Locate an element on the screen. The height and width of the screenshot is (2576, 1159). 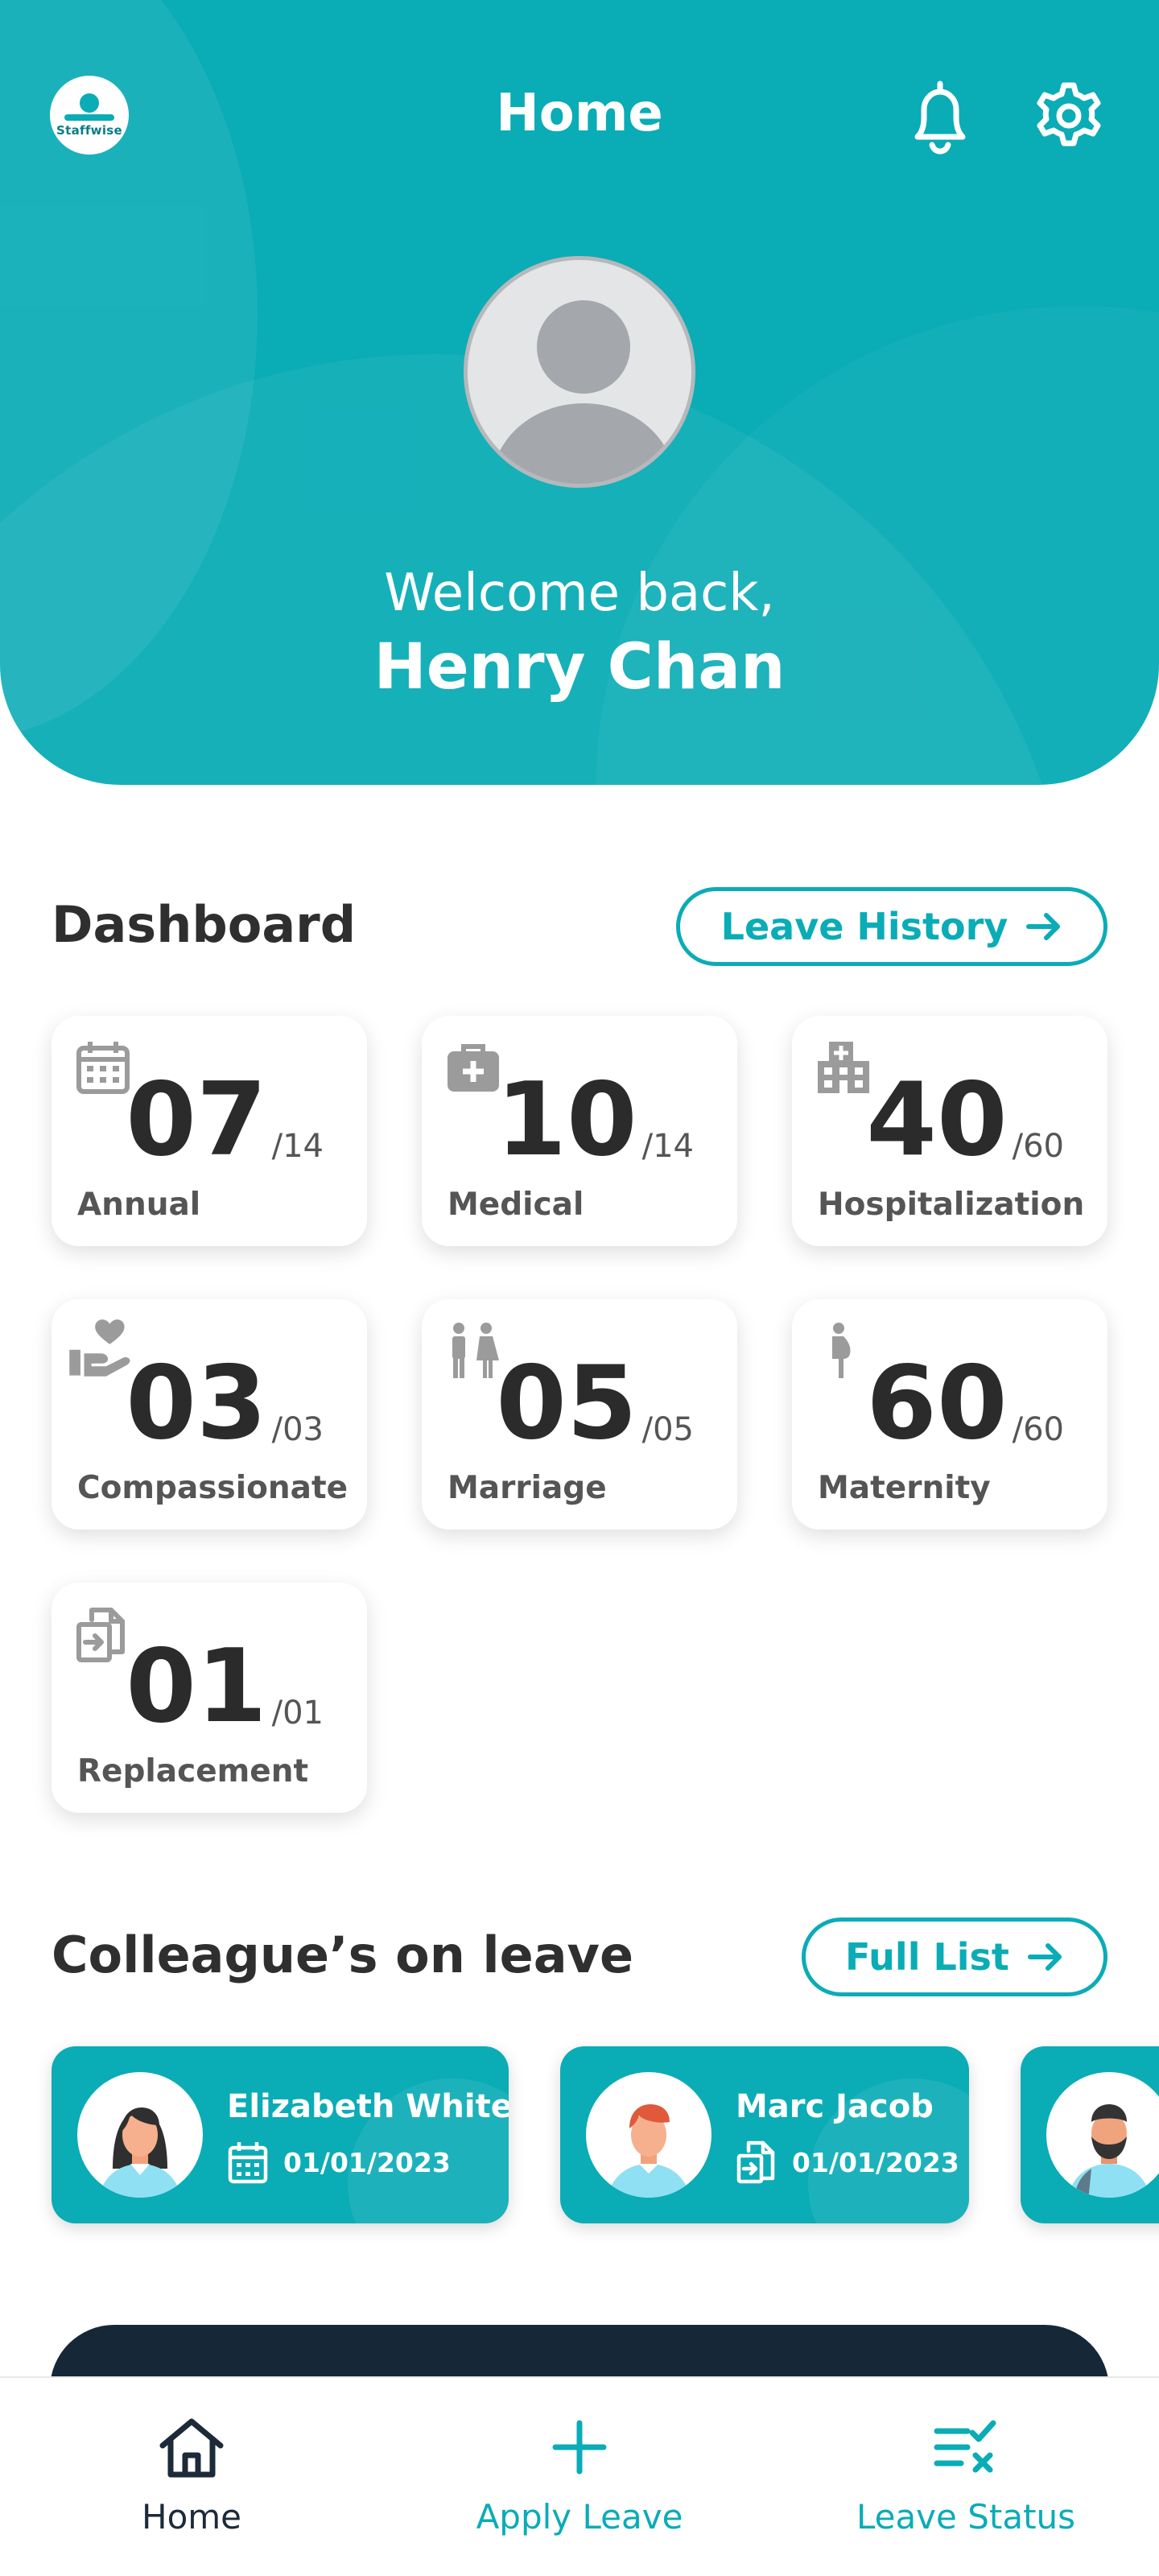
colleagues-title: Colleague’s on leave is located at coordinates (343, 1955).